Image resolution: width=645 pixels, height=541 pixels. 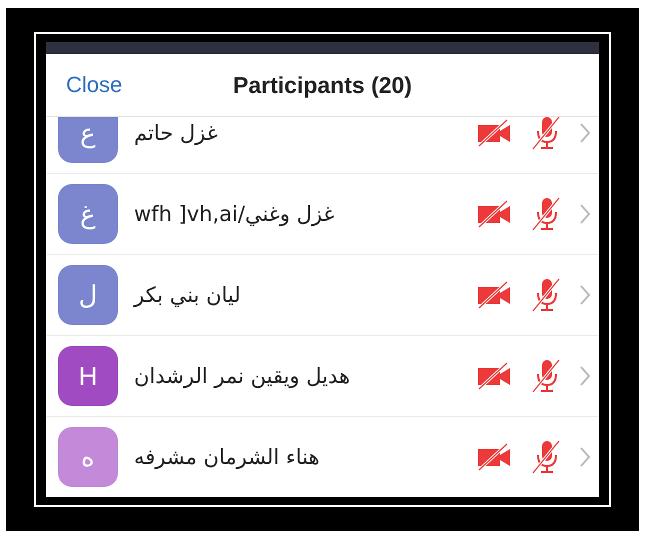 What do you see at coordinates (88, 376) in the screenshot?
I see `avatar: H` at bounding box center [88, 376].